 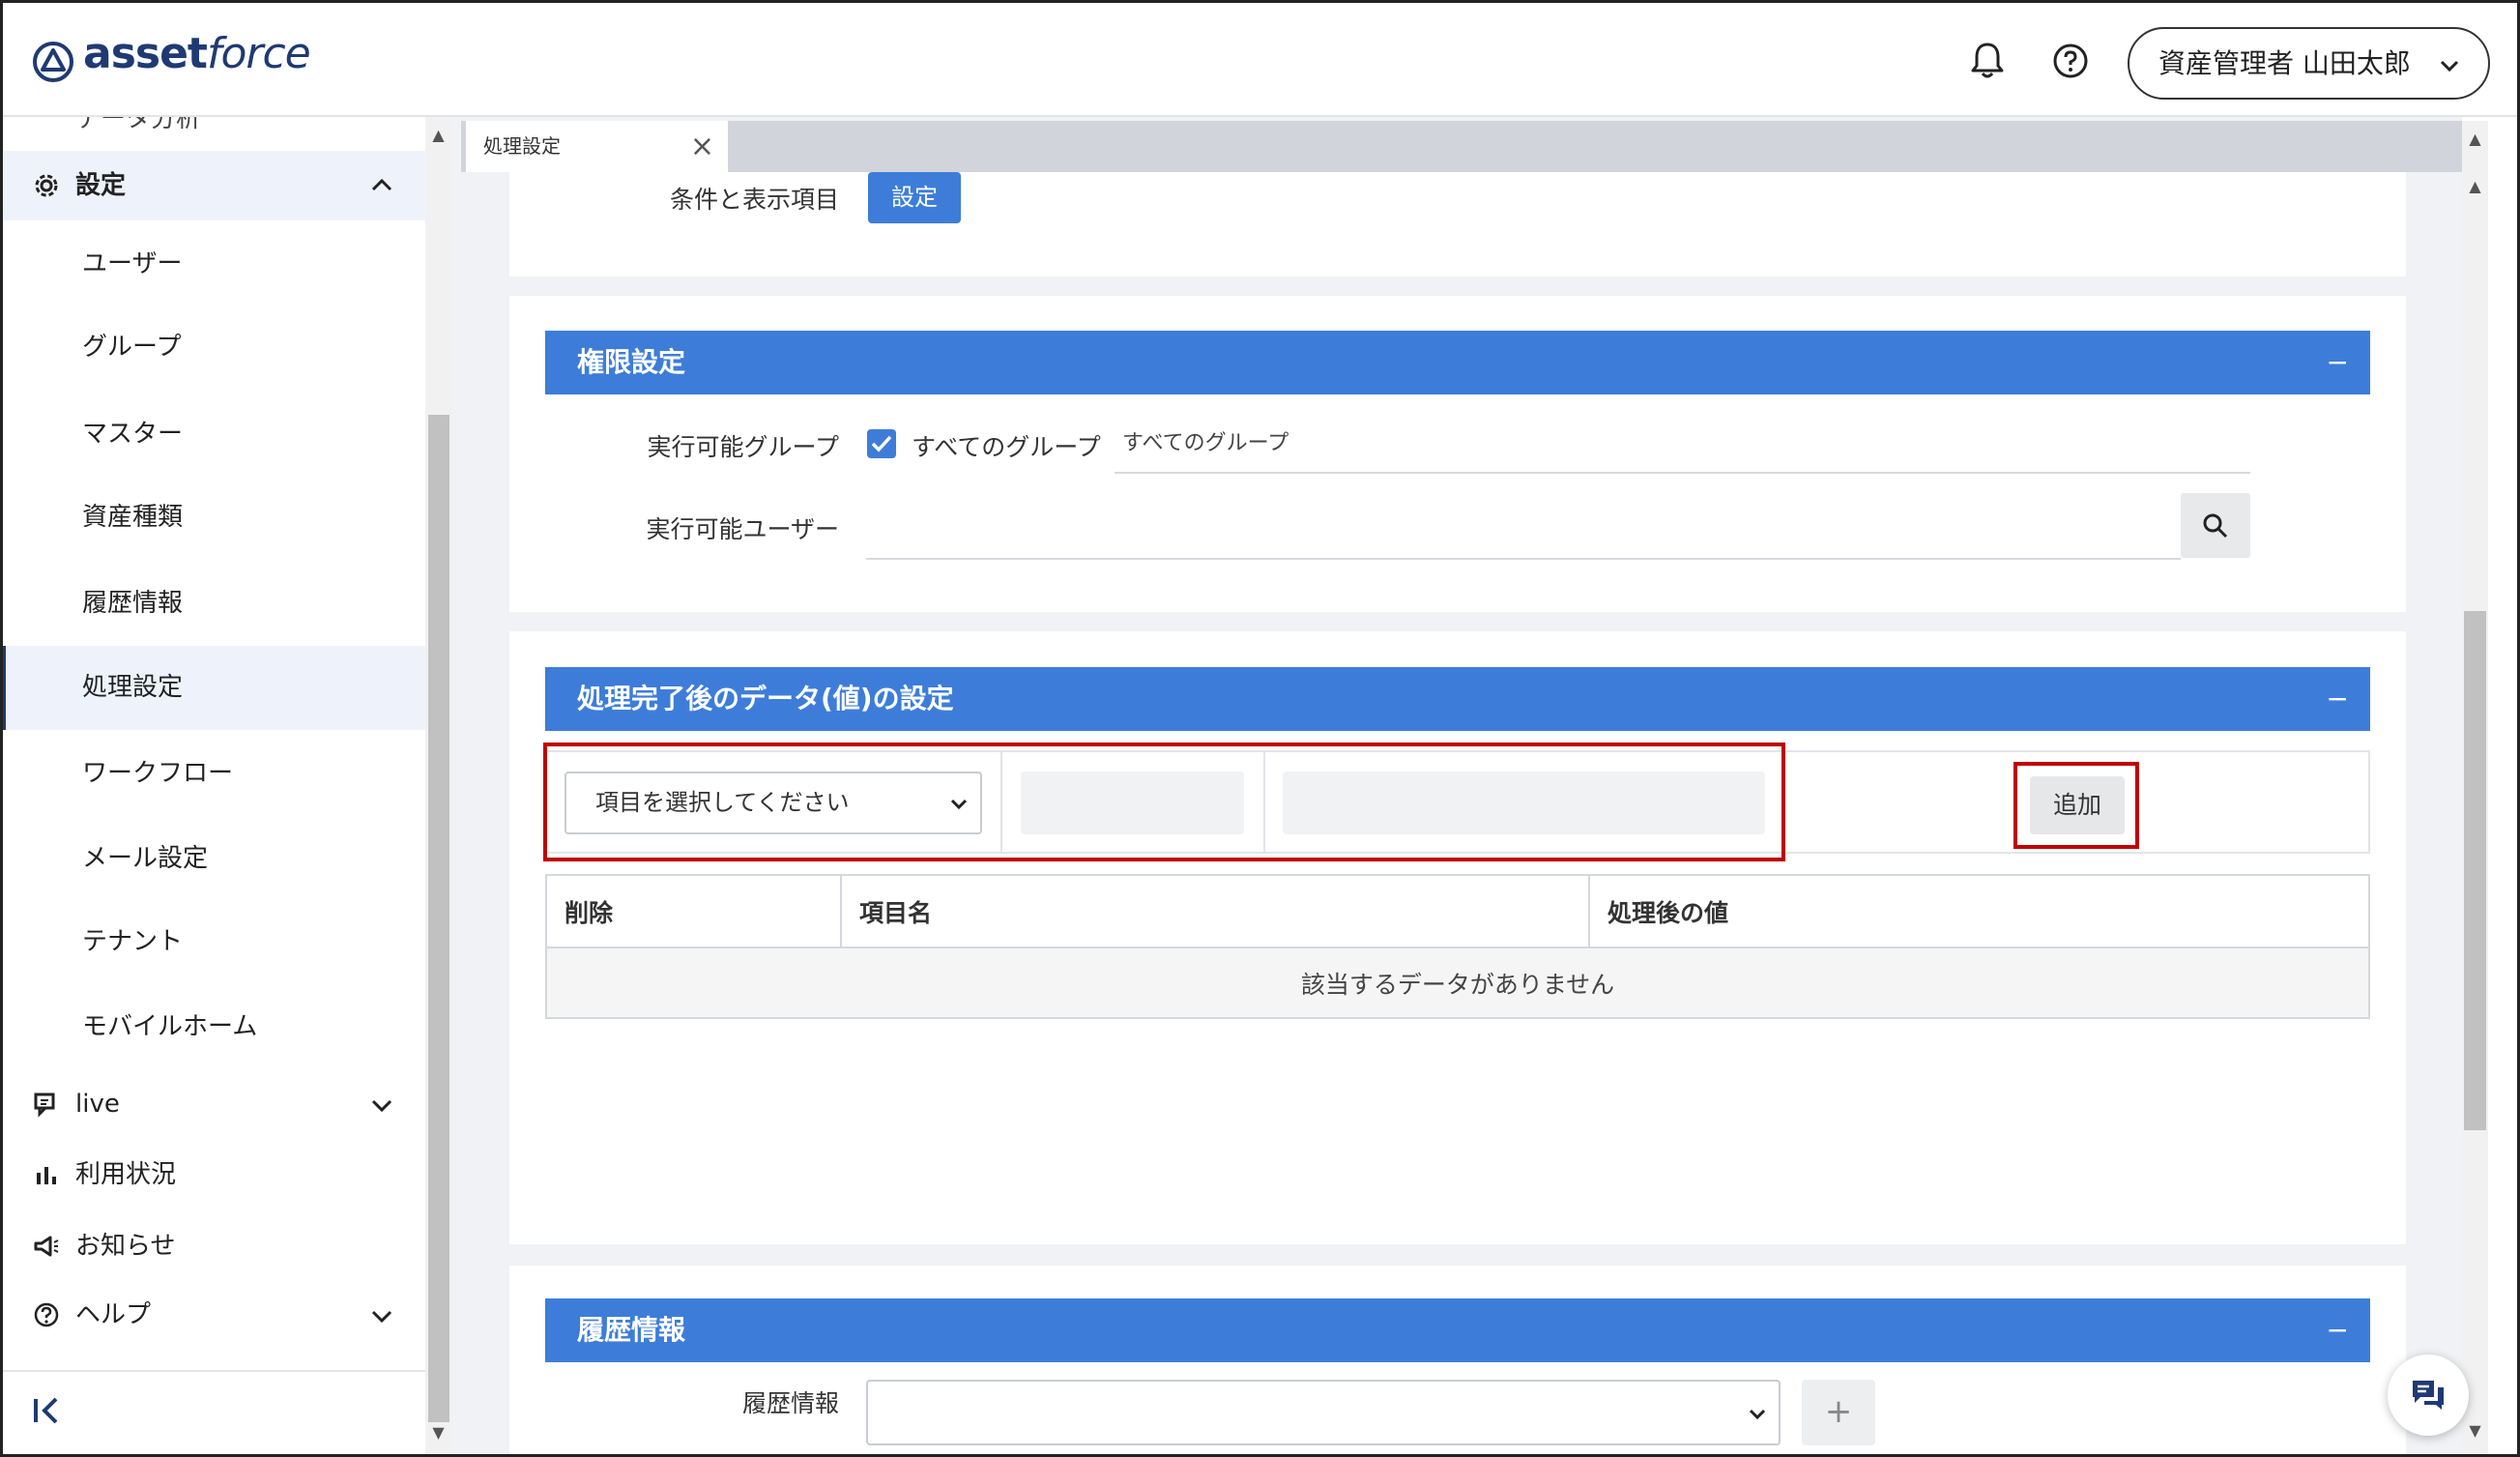 What do you see at coordinates (1215, 911) in the screenshot?
I see `column-header-item-name: 項目名` at bounding box center [1215, 911].